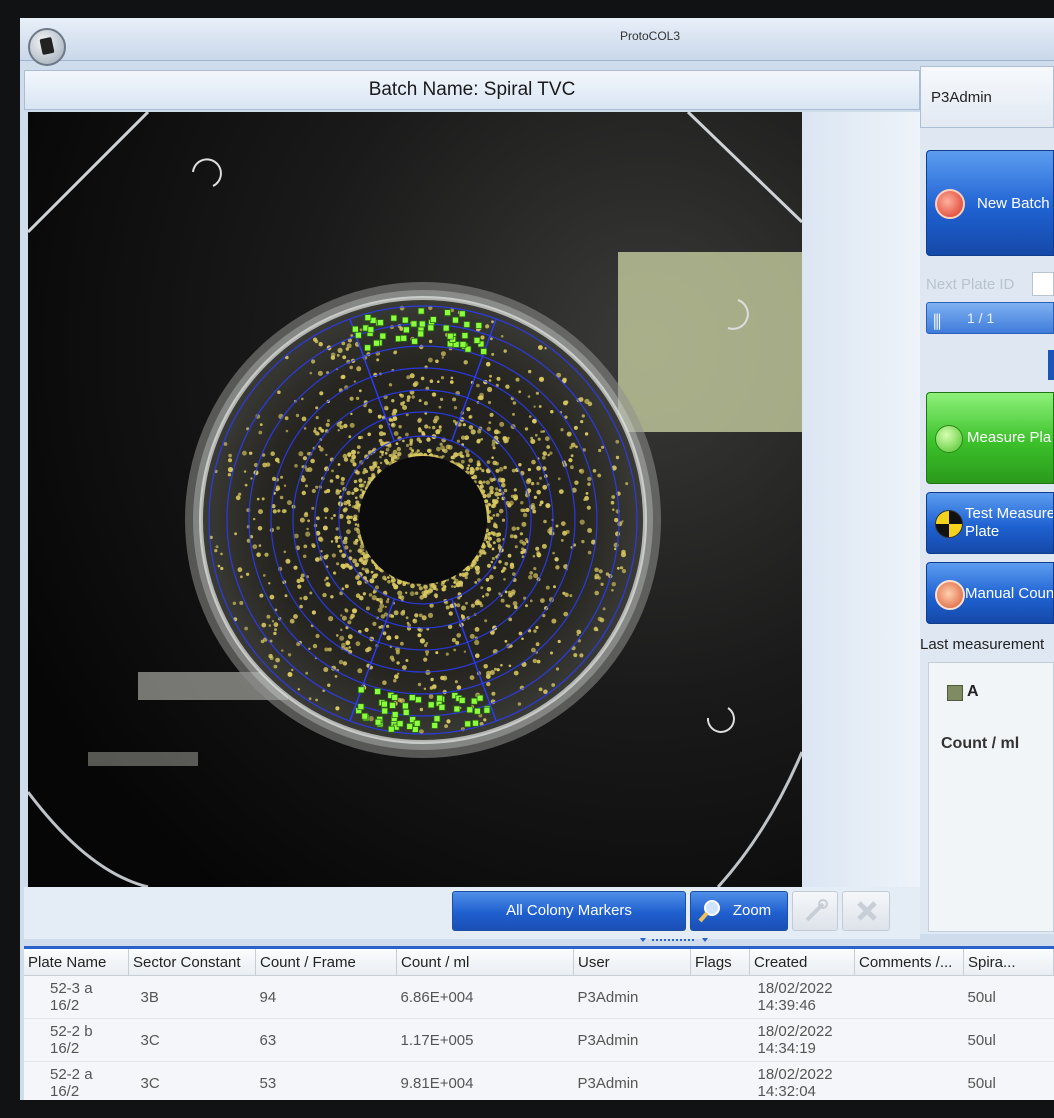 Image resolution: width=1054 pixels, height=1118 pixels. Describe the element at coordinates (752, 910) in the screenshot. I see `zoom-label: Zoom` at that location.